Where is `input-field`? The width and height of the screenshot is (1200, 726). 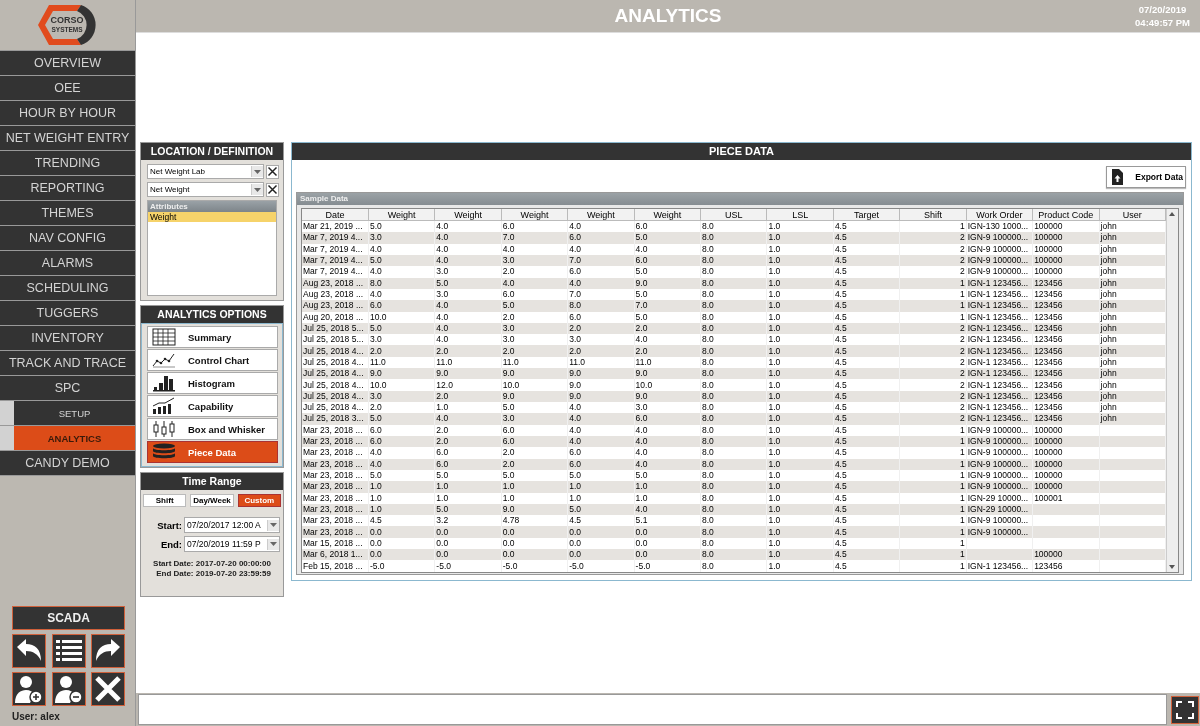
input-field is located at coordinates (652, 709).